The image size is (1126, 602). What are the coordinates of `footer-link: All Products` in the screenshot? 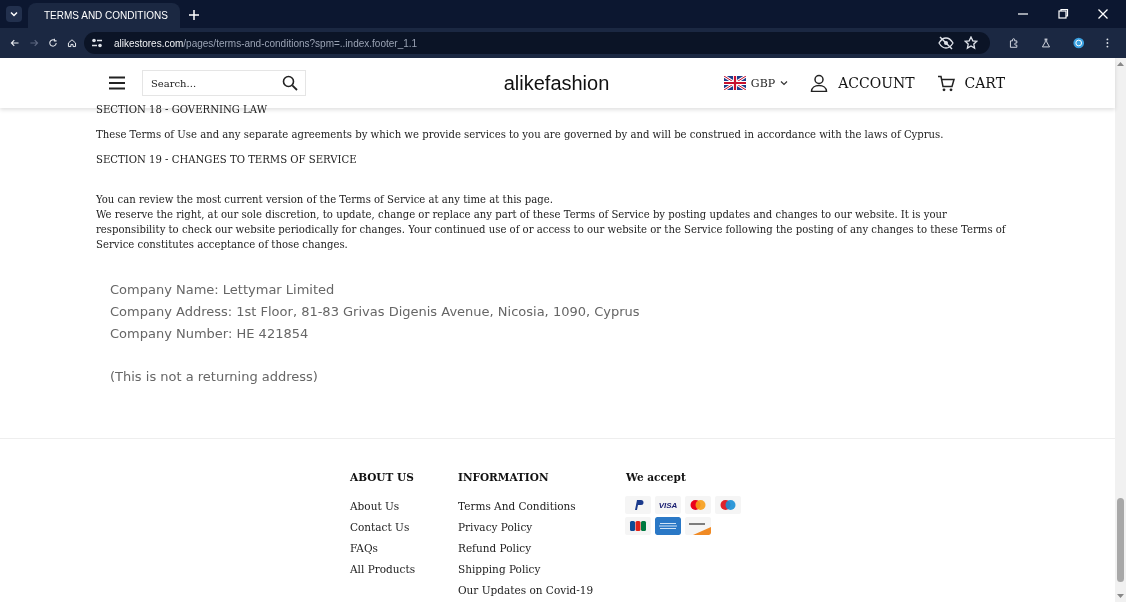 It's located at (404, 569).